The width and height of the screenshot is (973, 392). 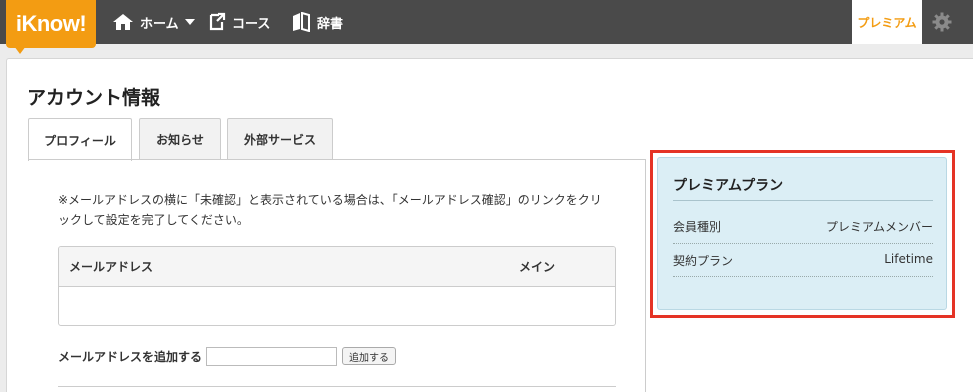 What do you see at coordinates (369, 356) in the screenshot?
I see `add-email-button: 追加する` at bounding box center [369, 356].